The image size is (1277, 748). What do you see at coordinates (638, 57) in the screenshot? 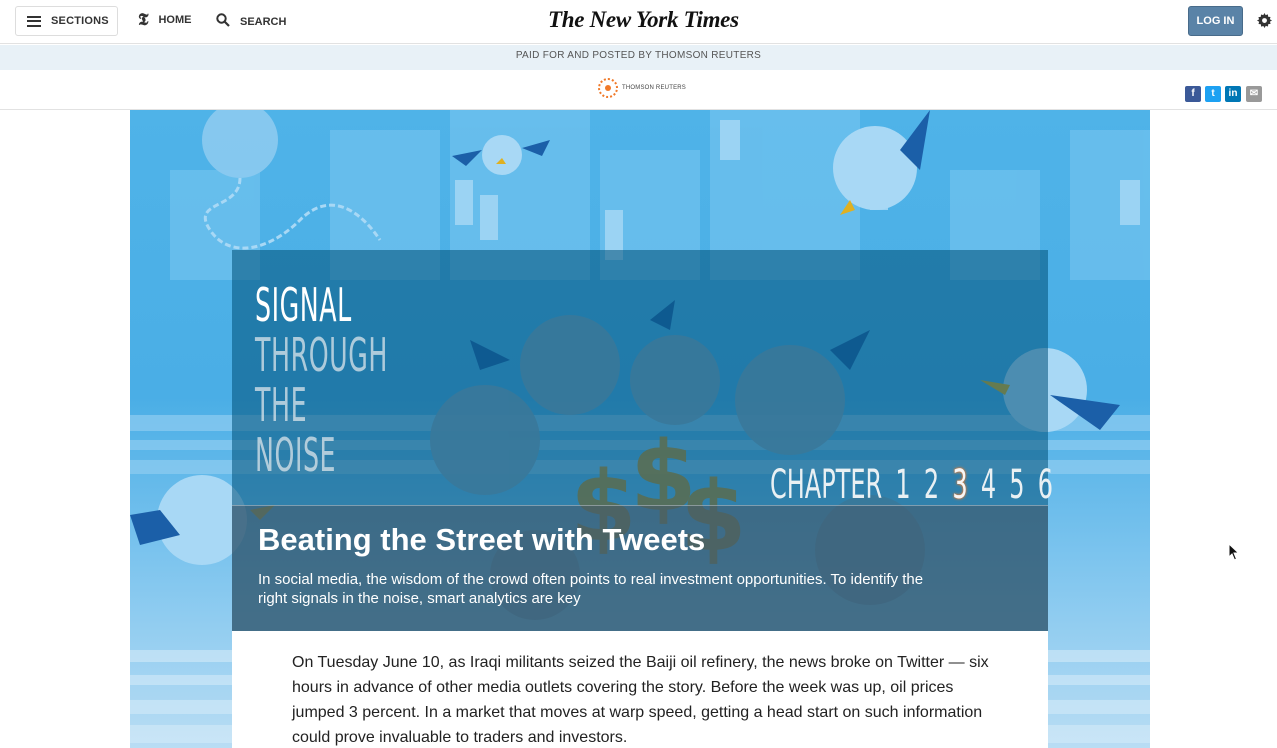
I see `paid-post-notice: PAID FOR AND POSTED BY THOMSON REUTERS` at bounding box center [638, 57].